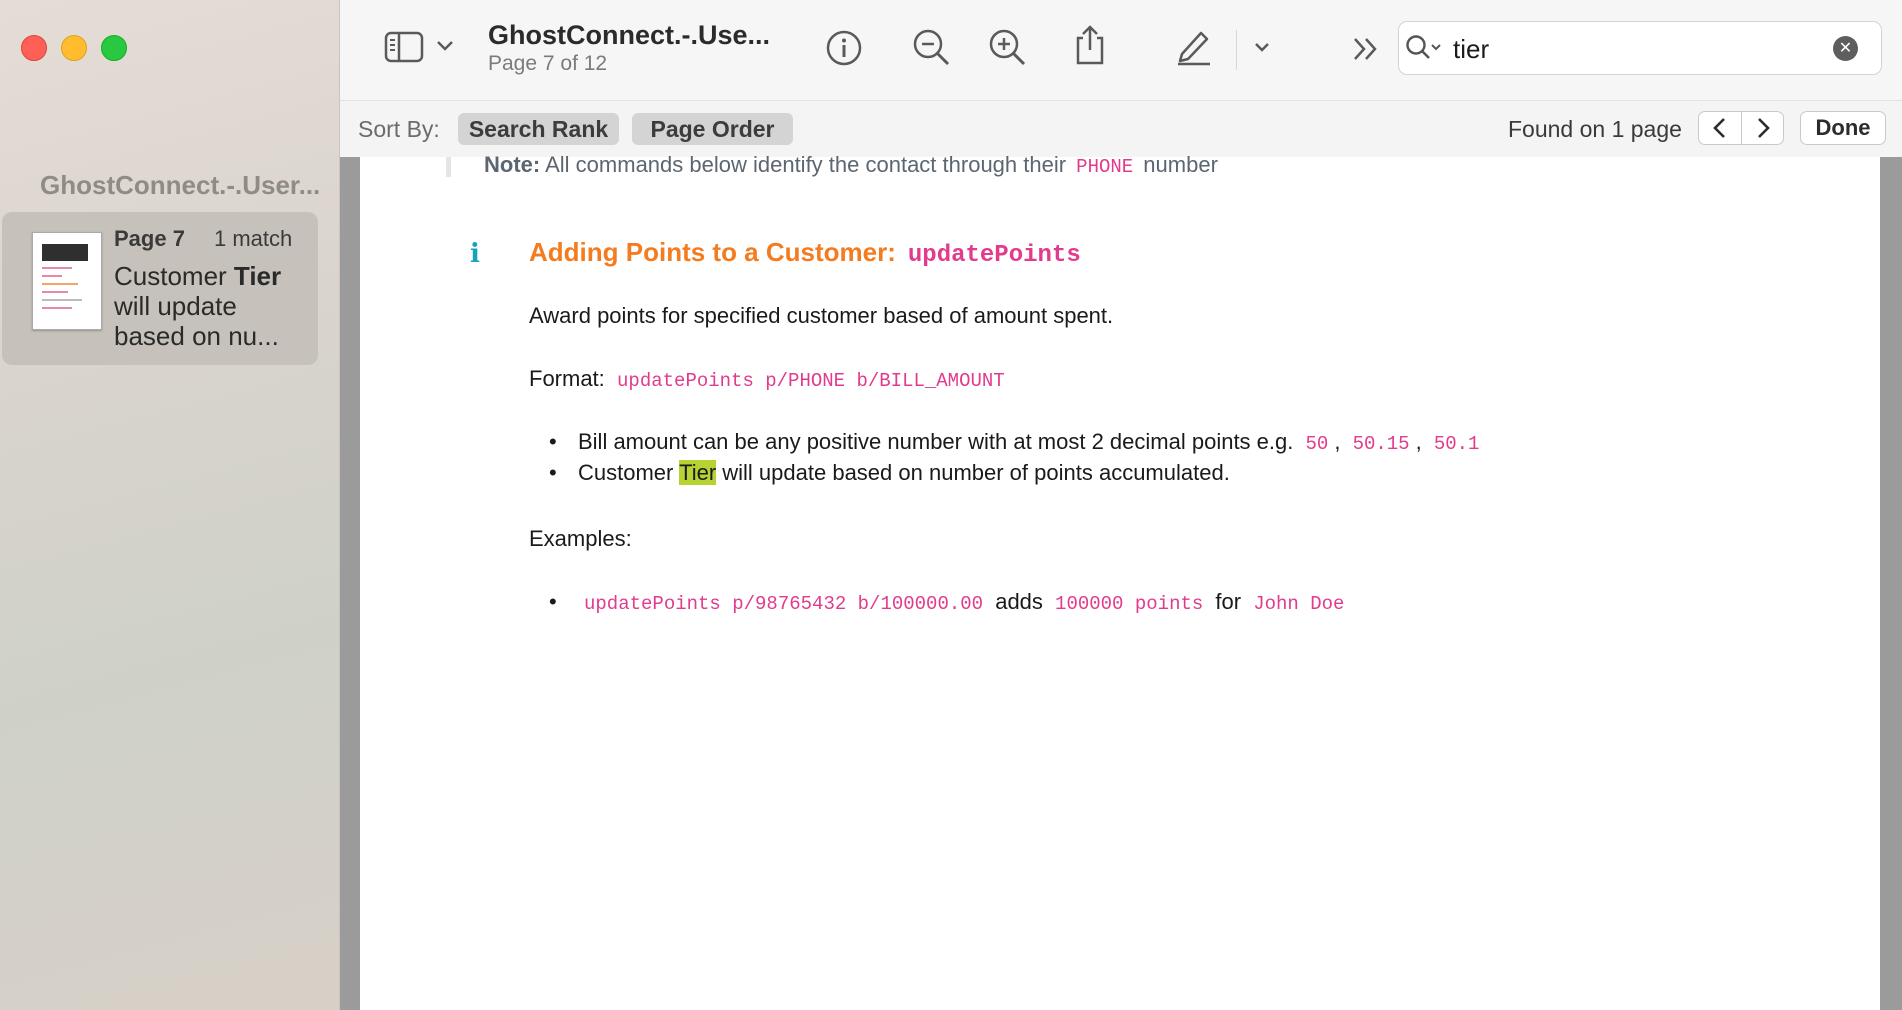  Describe the element at coordinates (994, 255) in the screenshot. I see `heading-command: updatePoints` at that location.